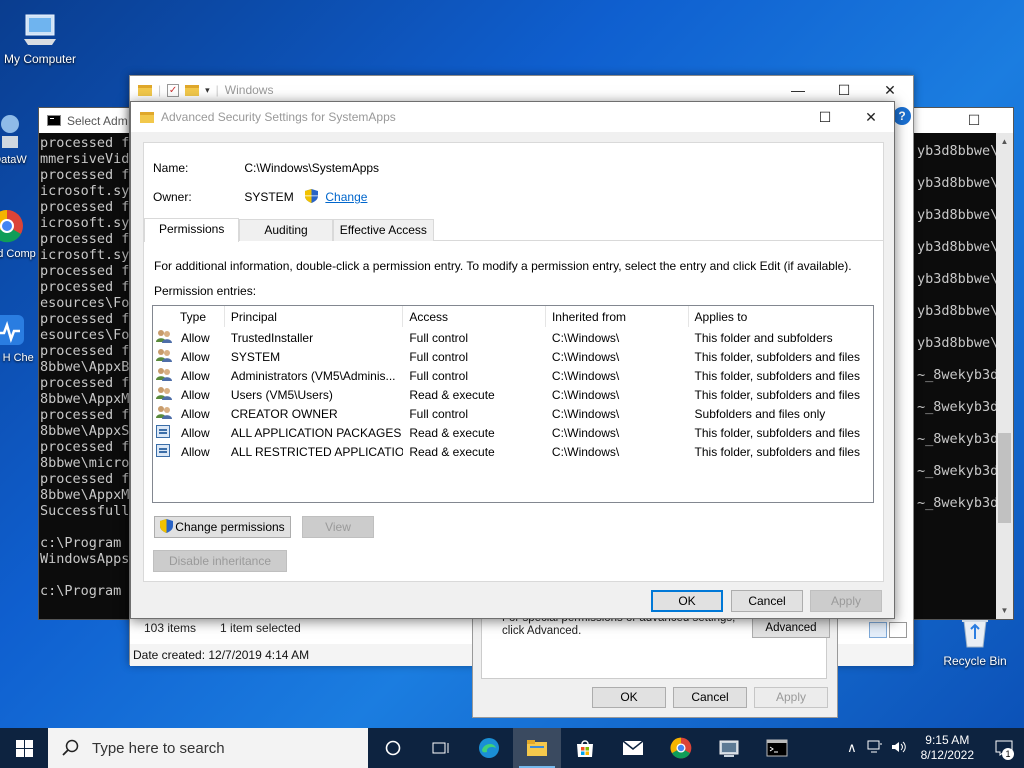 The image size is (1024, 768). Describe the element at coordinates (947, 755) in the screenshot. I see `clock-date: 8/12/2022` at that location.